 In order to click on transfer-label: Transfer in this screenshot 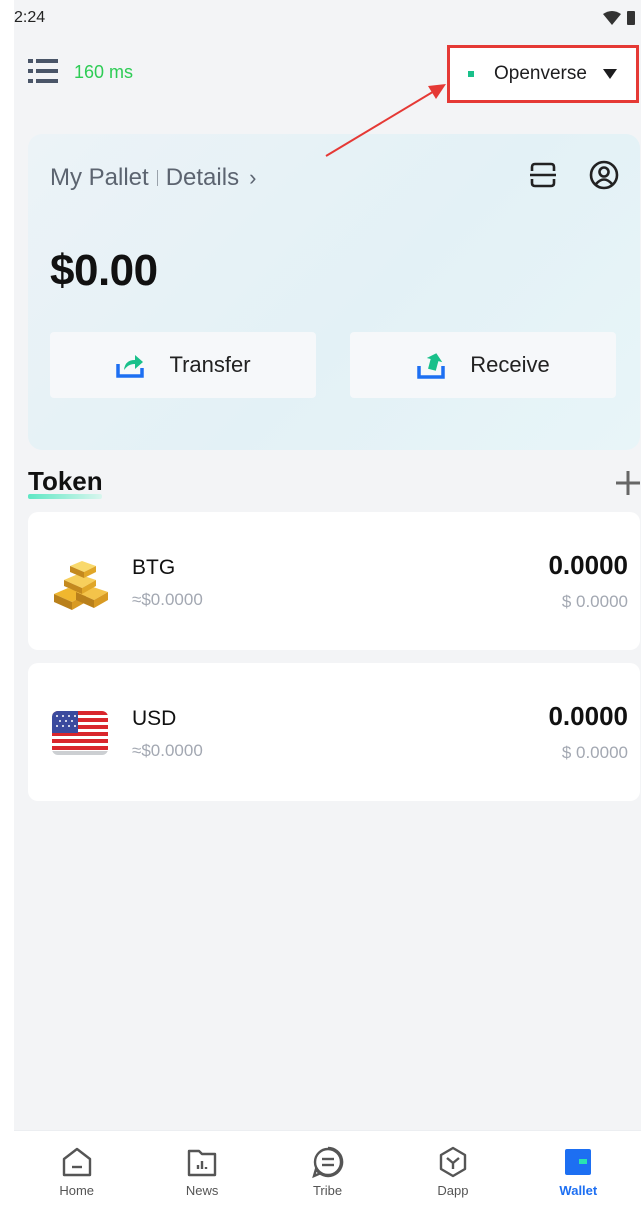, I will do `click(210, 364)`.